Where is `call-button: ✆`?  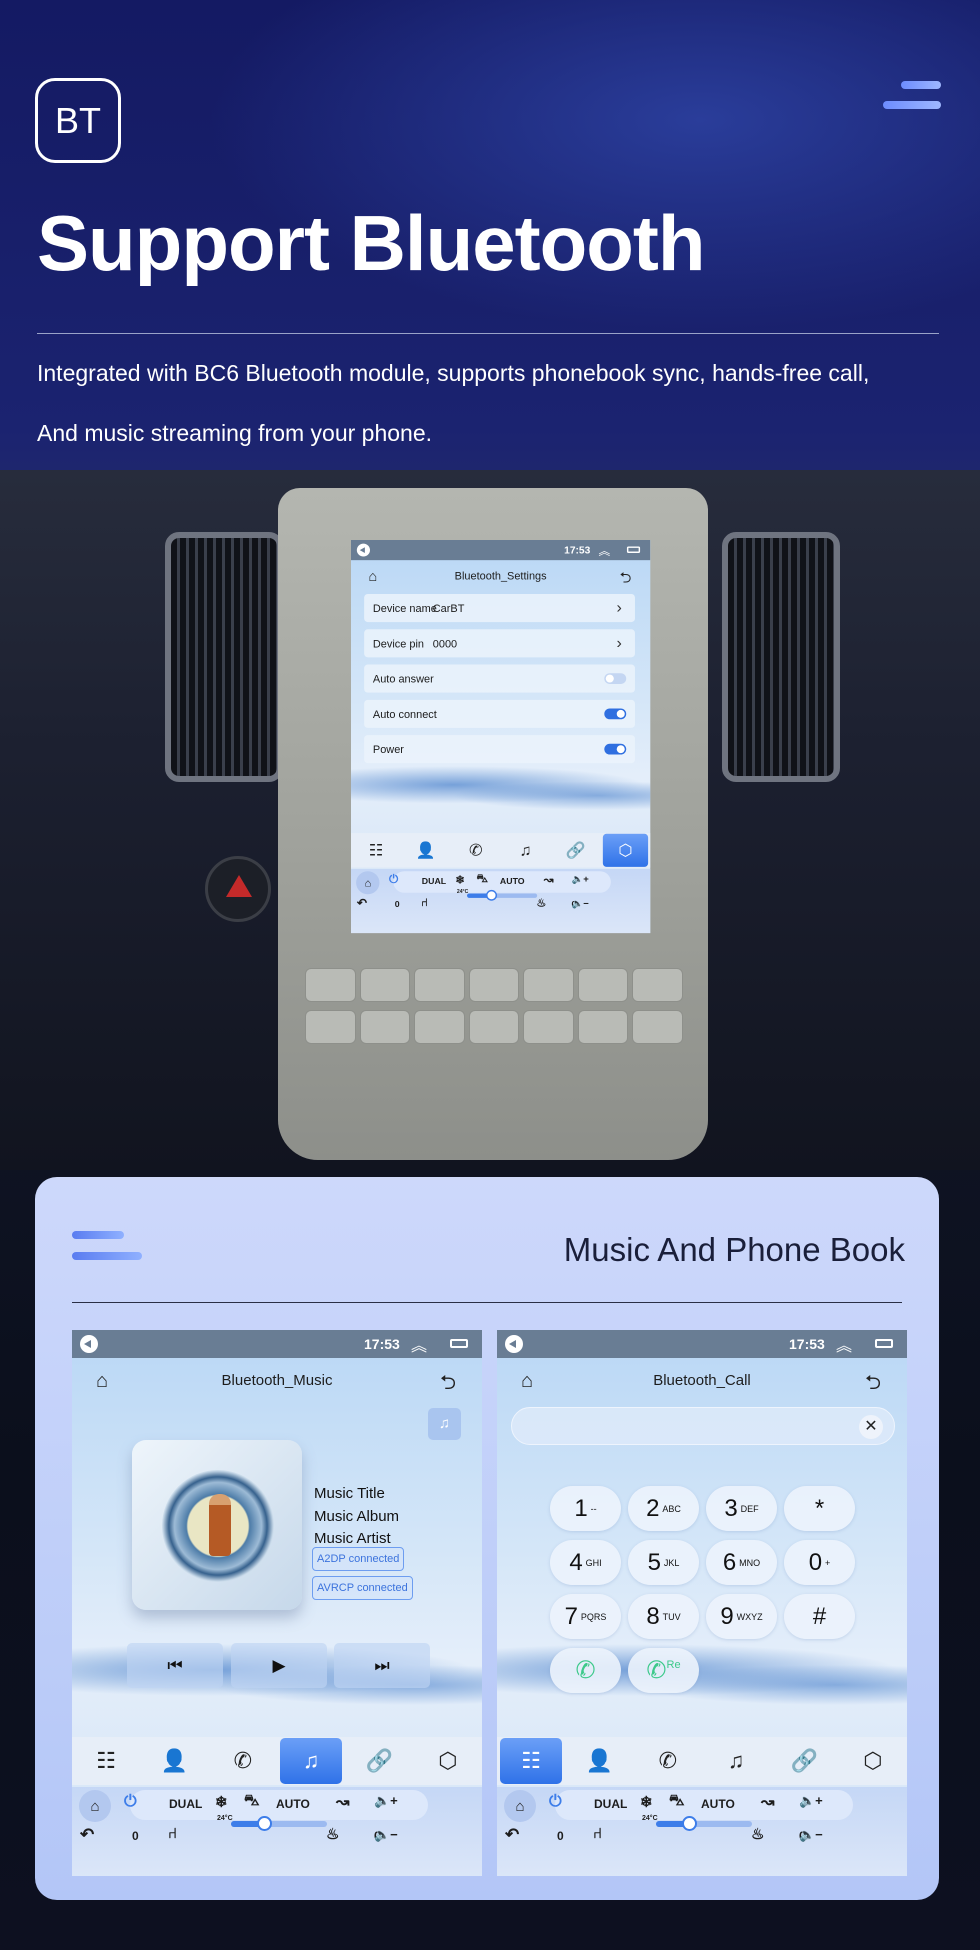
call-button: ✆ is located at coordinates (585, 1670).